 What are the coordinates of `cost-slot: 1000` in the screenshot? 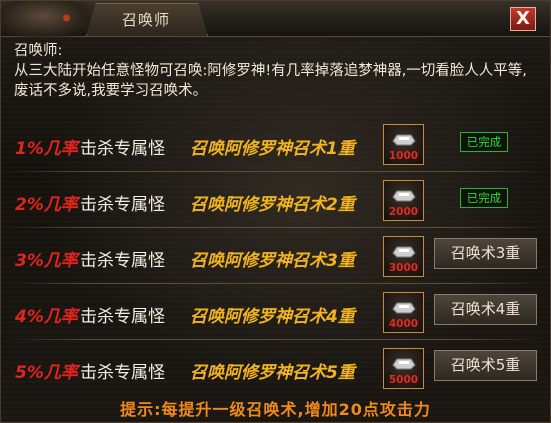 It's located at (403, 144).